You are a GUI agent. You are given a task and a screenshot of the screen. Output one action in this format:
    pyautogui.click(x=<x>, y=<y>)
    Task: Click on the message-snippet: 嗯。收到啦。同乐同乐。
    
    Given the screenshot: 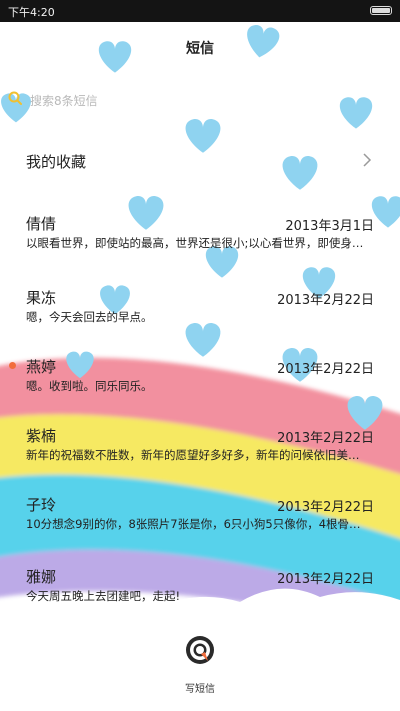 What is the action you would take?
    pyautogui.click(x=89, y=386)
    